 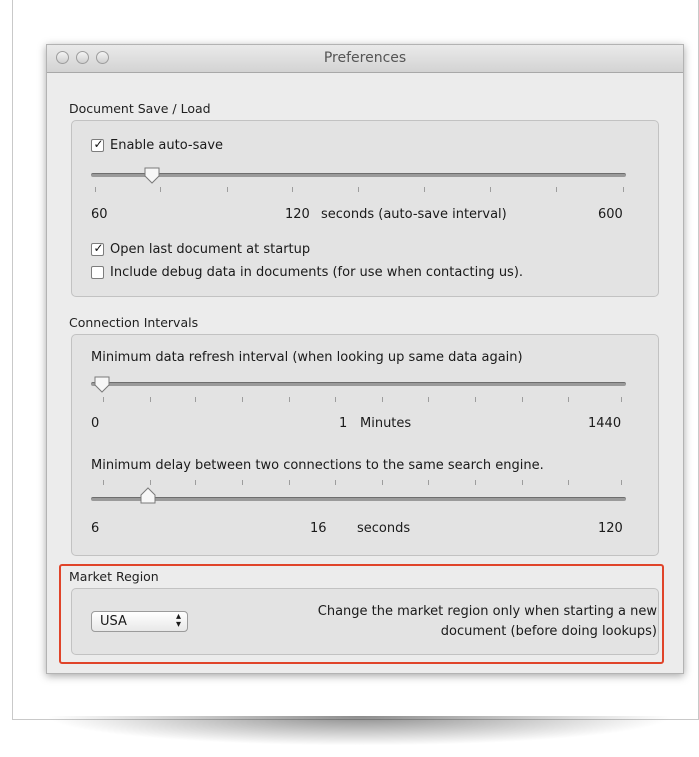 What do you see at coordinates (102, 385) in the screenshot?
I see `refresh-slider-knob` at bounding box center [102, 385].